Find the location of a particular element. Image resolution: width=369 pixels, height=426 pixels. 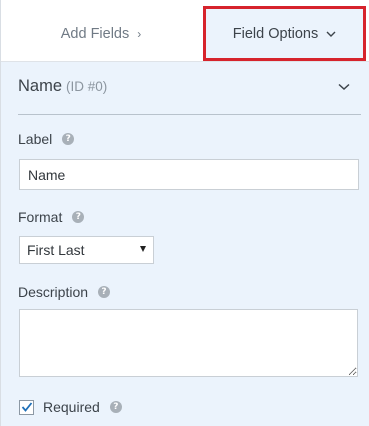

field-name: Name is located at coordinates (40, 86).